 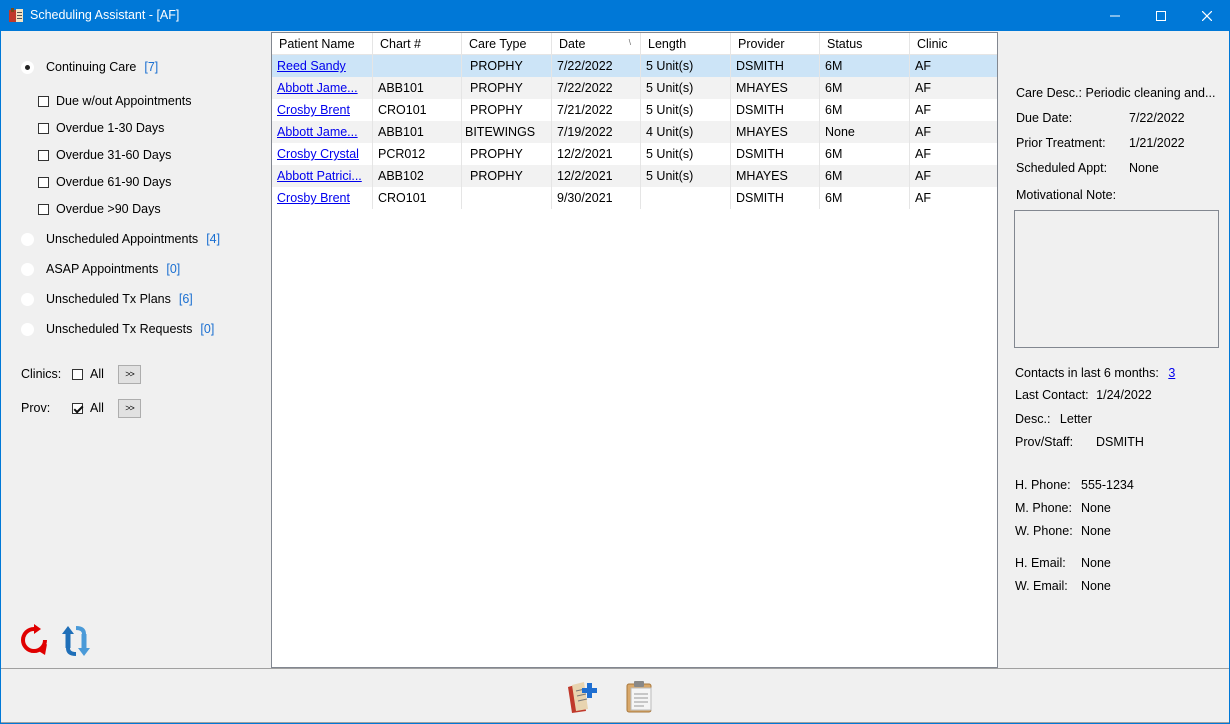 I want to click on scheduled-appt-row: Scheduled Appt: None, so click(x=1087, y=168).